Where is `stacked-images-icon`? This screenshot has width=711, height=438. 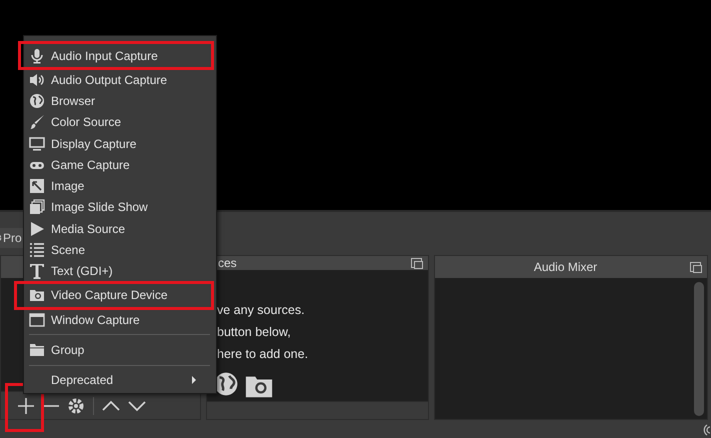 stacked-images-icon is located at coordinates (37, 207).